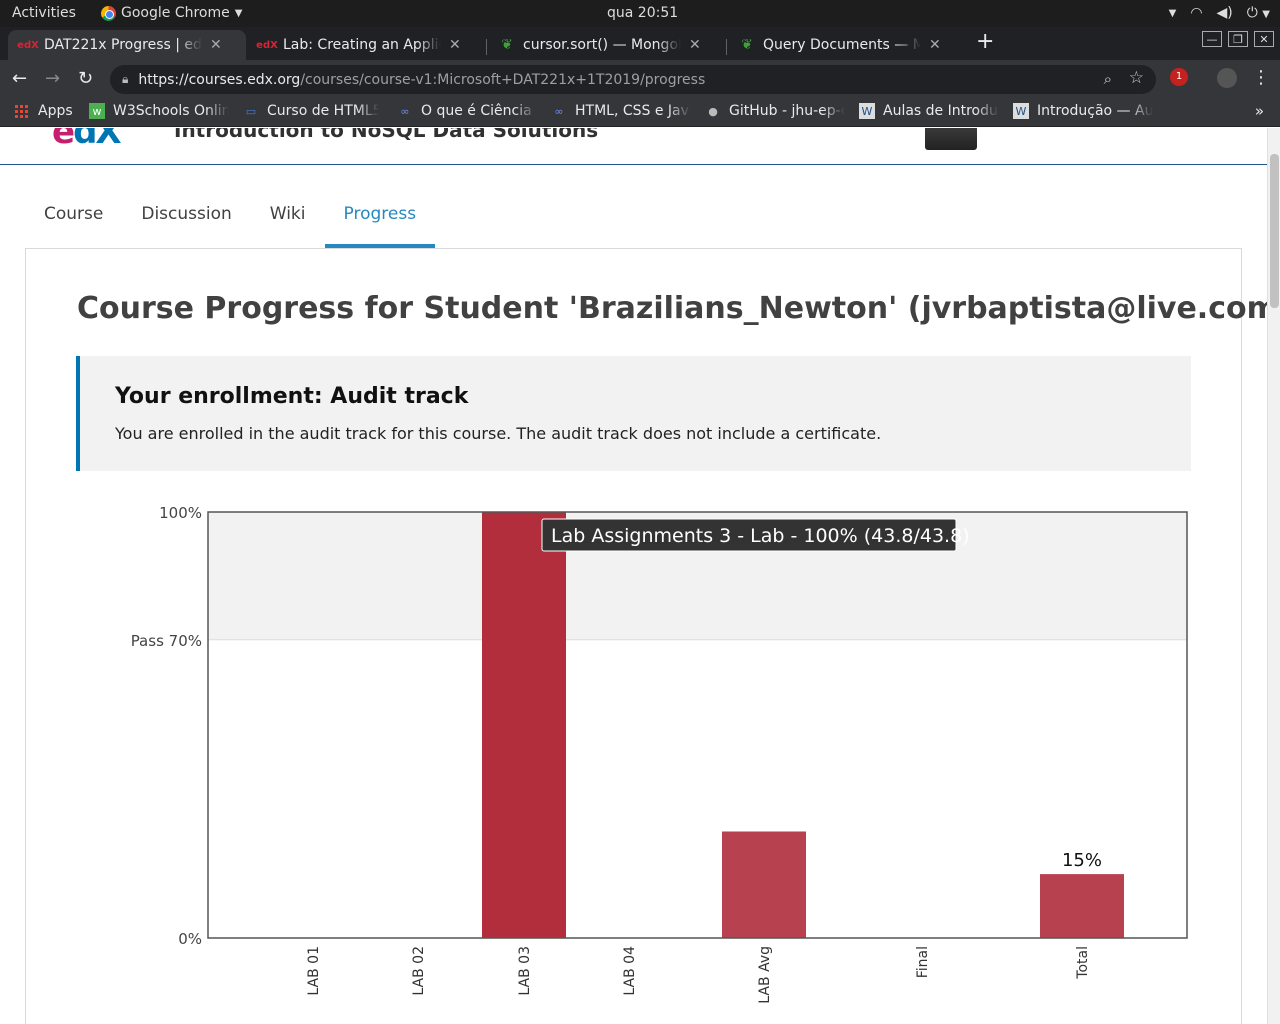 The image size is (1280, 1024). What do you see at coordinates (1196, 13) in the screenshot?
I see `wifi-icon: ◠` at bounding box center [1196, 13].